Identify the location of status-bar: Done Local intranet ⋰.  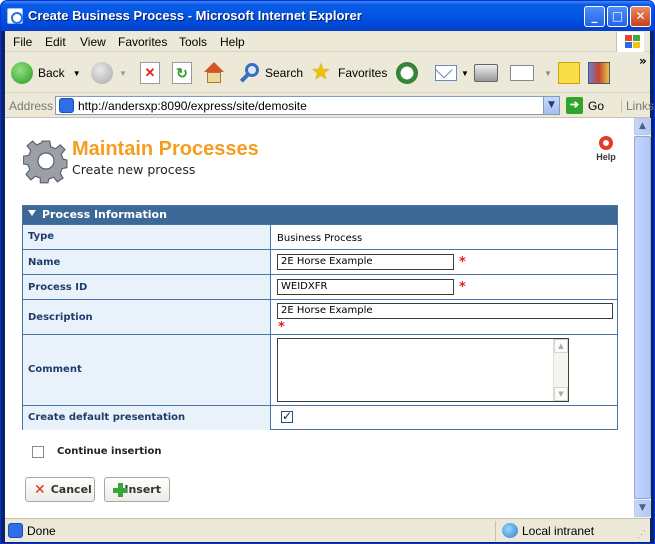
(327, 530).